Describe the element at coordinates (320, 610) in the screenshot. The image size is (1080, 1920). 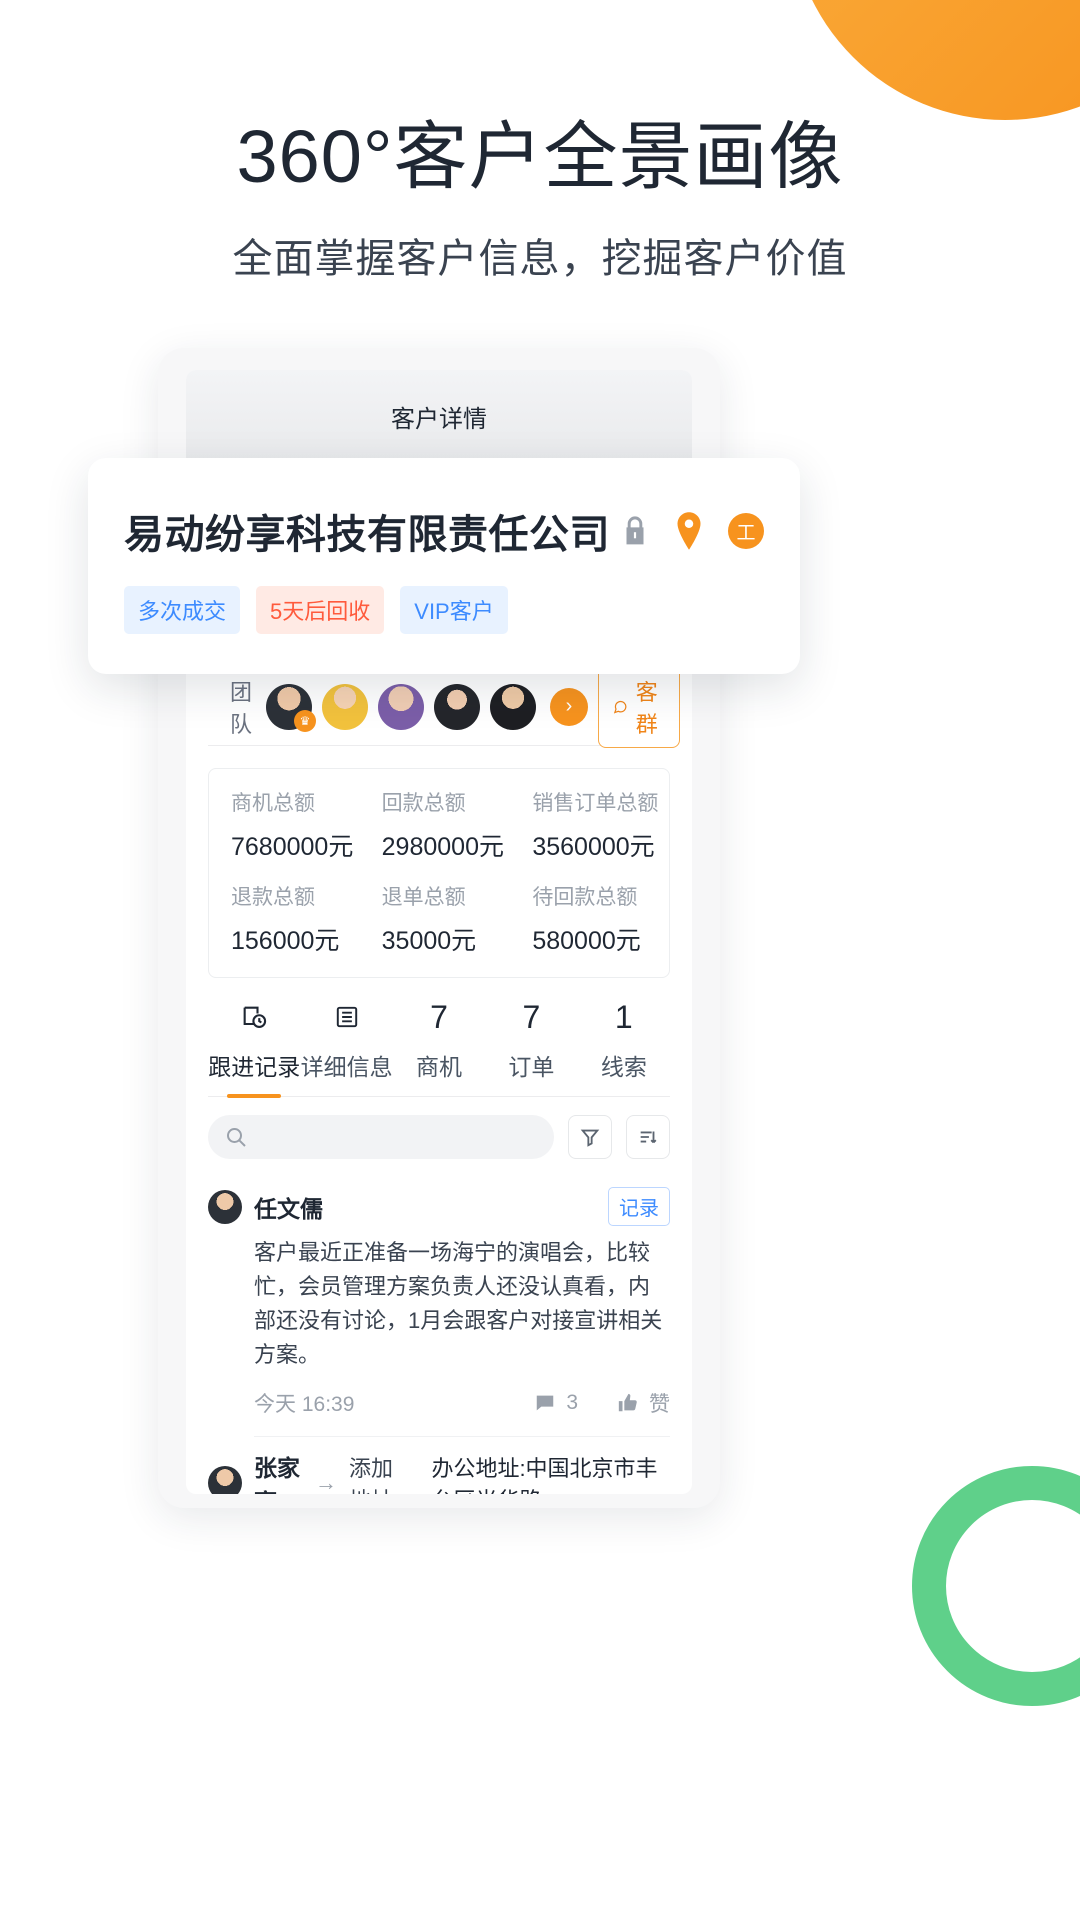
I see `status-badge: 5天后回收` at that location.